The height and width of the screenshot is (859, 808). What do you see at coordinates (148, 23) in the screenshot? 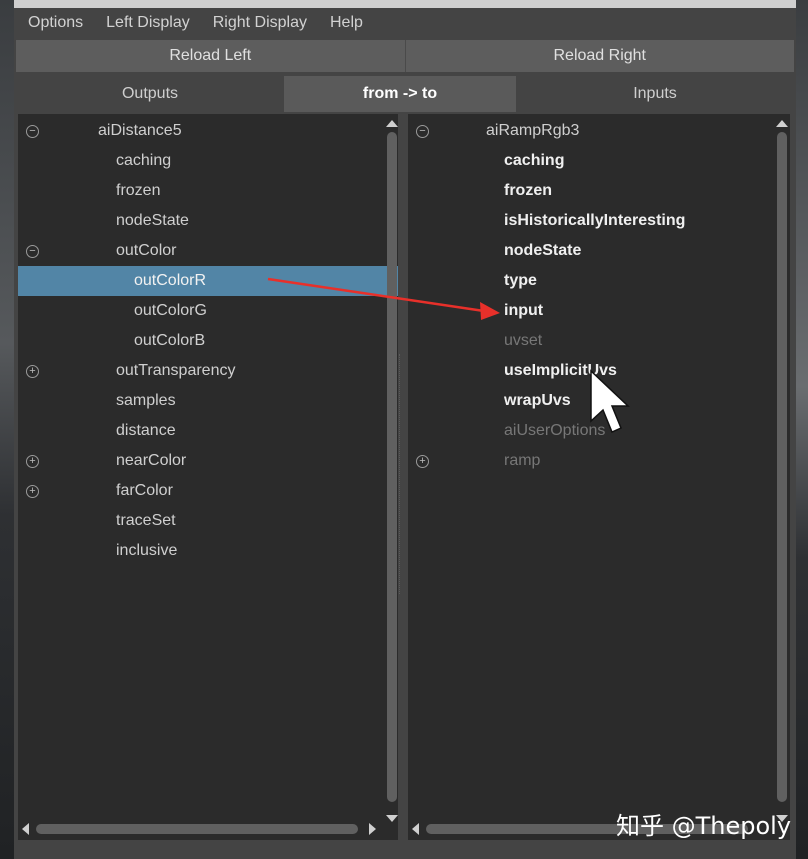
I see `menu-left-display: Left Display` at bounding box center [148, 23].